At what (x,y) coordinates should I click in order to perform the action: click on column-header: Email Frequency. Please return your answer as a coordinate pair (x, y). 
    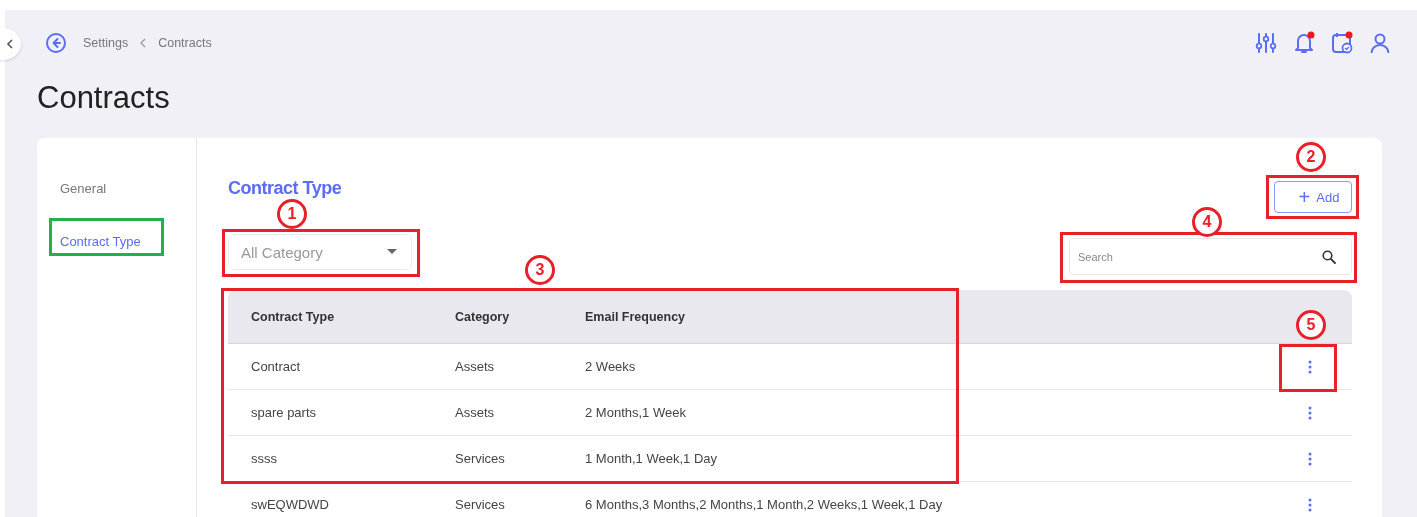
    Looking at the image, I should click on (636, 316).